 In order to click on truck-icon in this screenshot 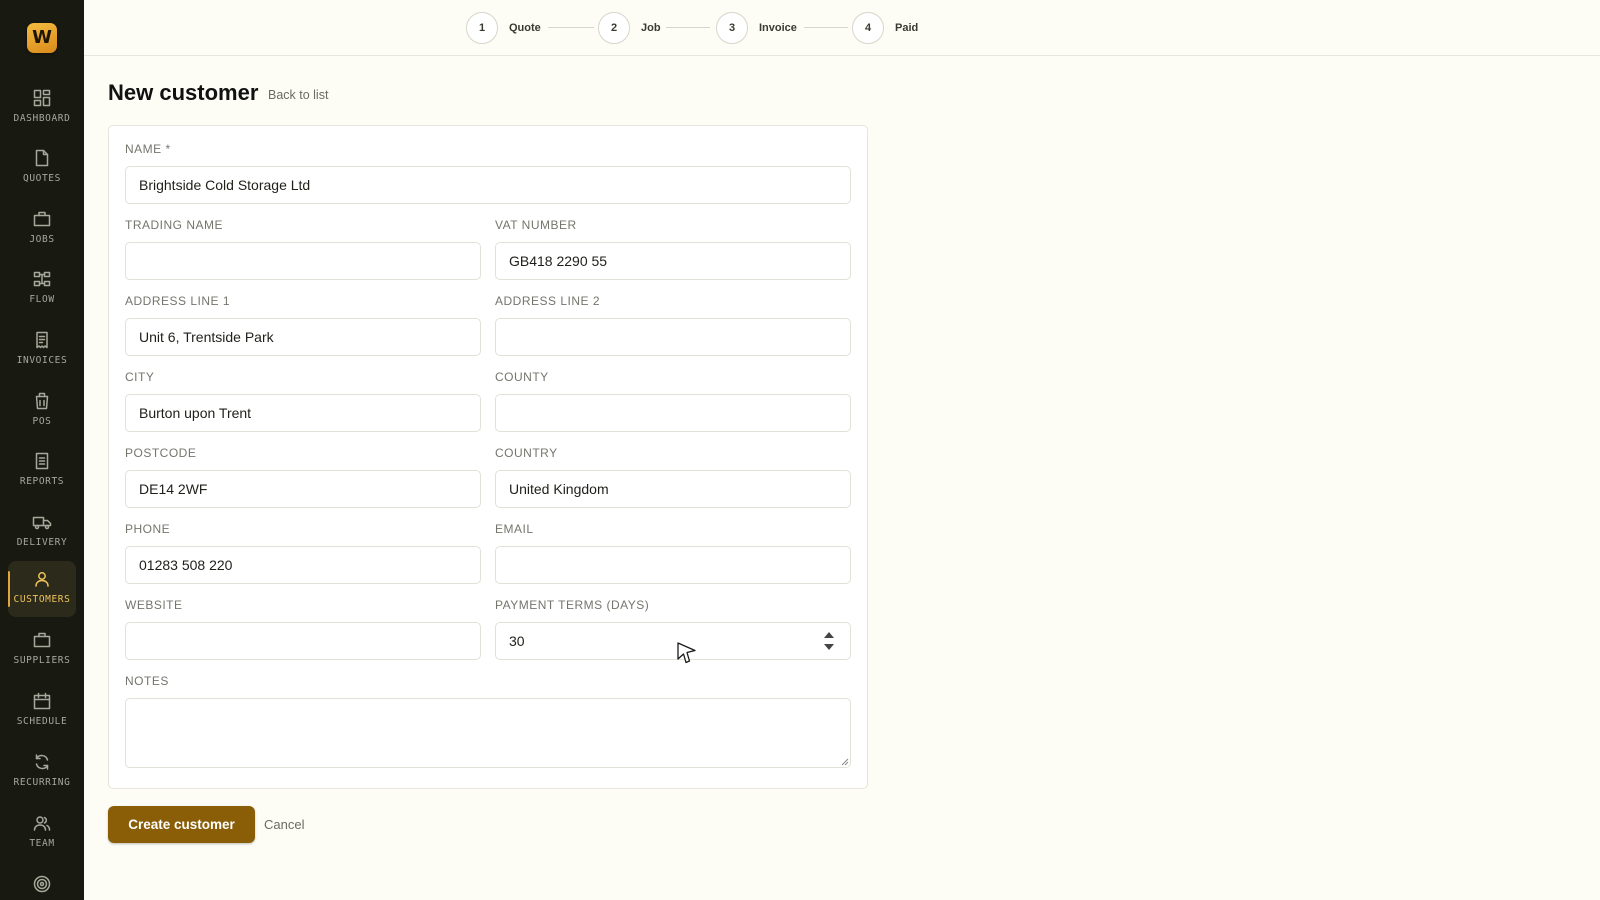, I will do `click(42, 523)`.